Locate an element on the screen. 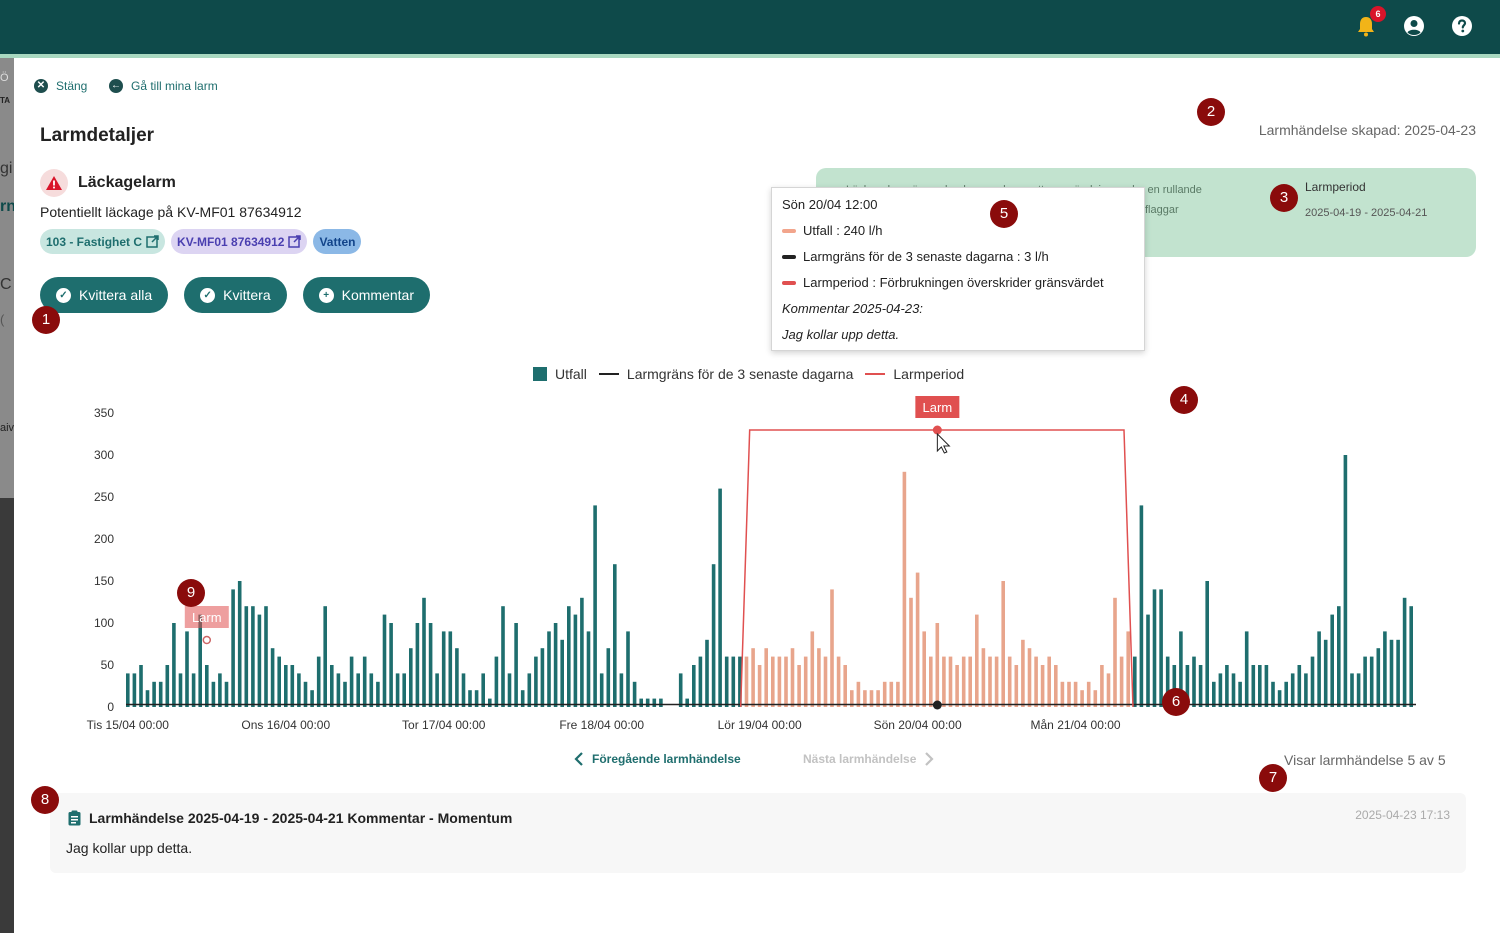  y-tick-label: 350 is located at coordinates (104, 413).